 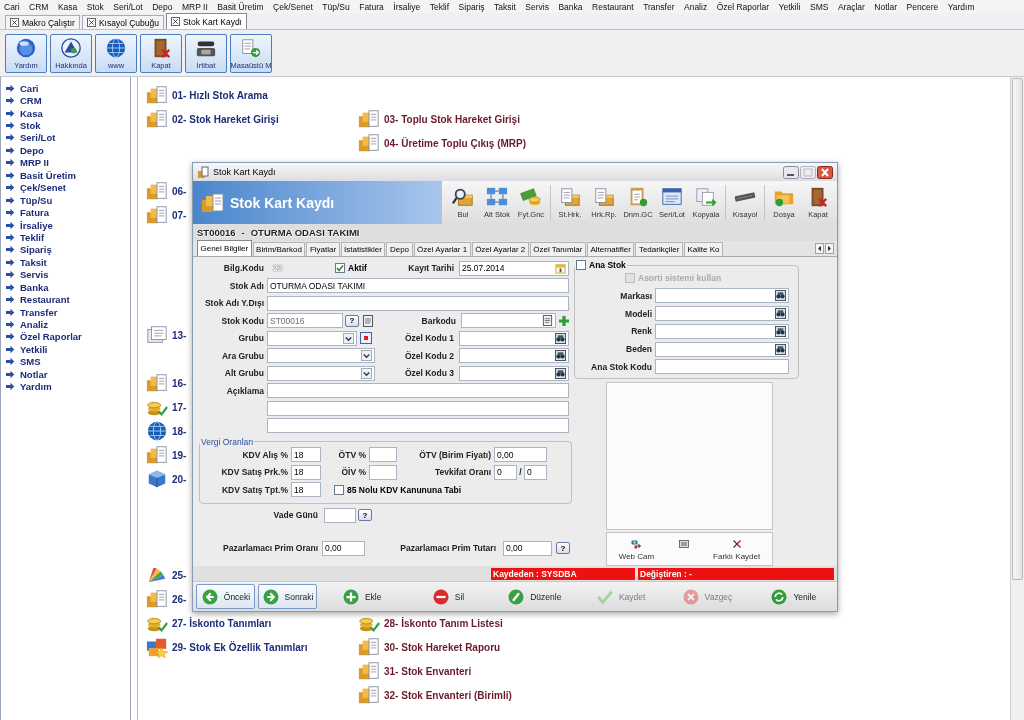 I want to click on tab: Birim/Barkod, so click(x=279, y=249).